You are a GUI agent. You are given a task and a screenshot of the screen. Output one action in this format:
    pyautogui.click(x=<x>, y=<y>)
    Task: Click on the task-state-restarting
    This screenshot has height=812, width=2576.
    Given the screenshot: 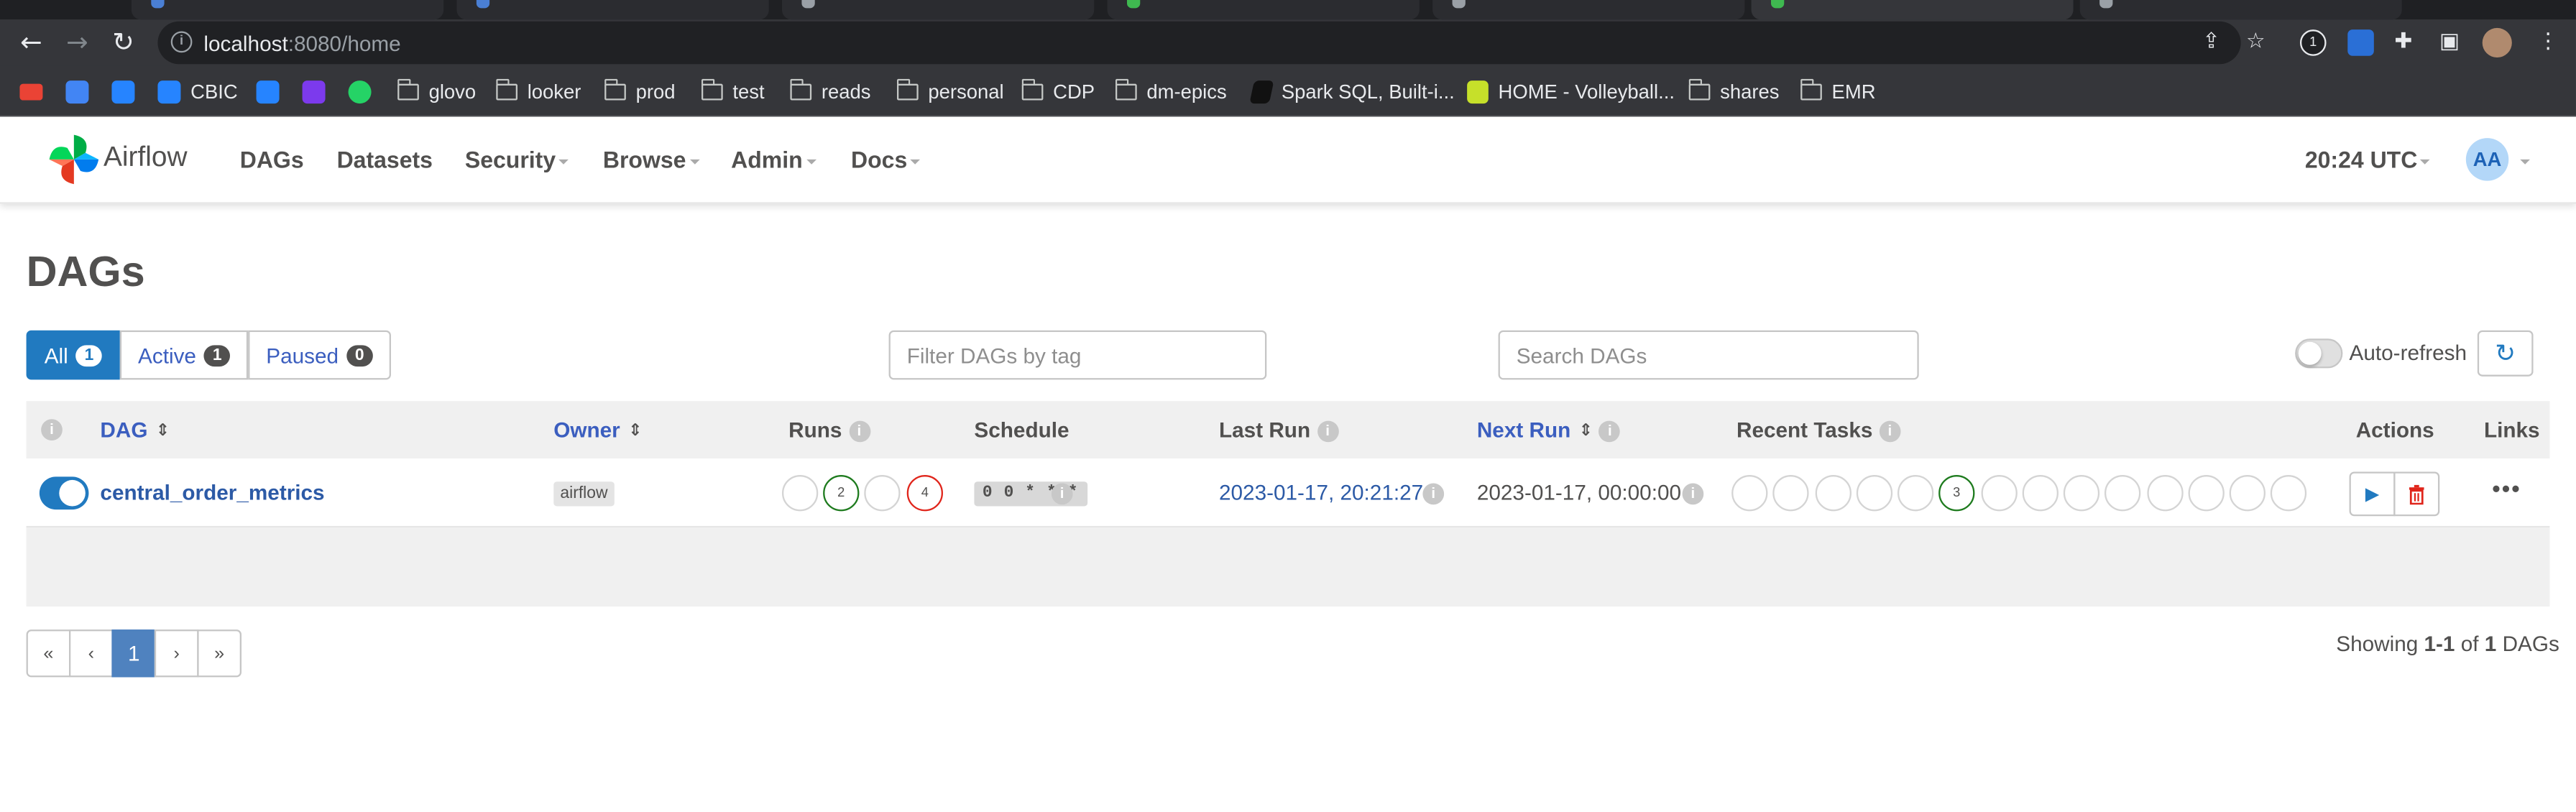 What is the action you would take?
    pyautogui.click(x=1999, y=493)
    